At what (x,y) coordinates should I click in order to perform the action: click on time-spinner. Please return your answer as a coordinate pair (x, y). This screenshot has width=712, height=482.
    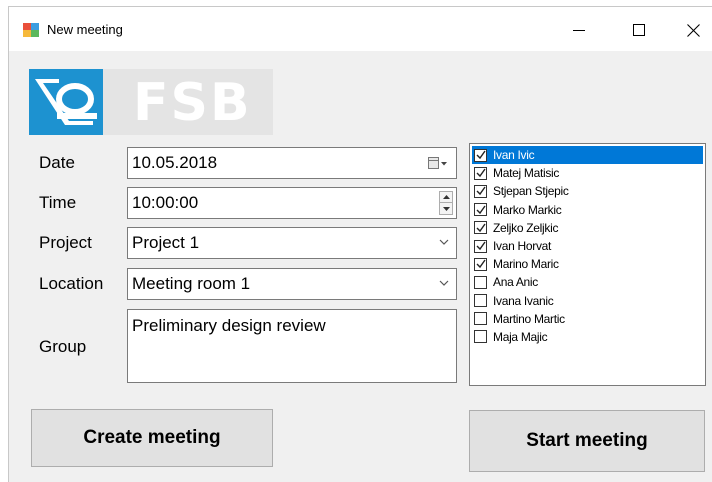
    Looking at the image, I should click on (446, 203).